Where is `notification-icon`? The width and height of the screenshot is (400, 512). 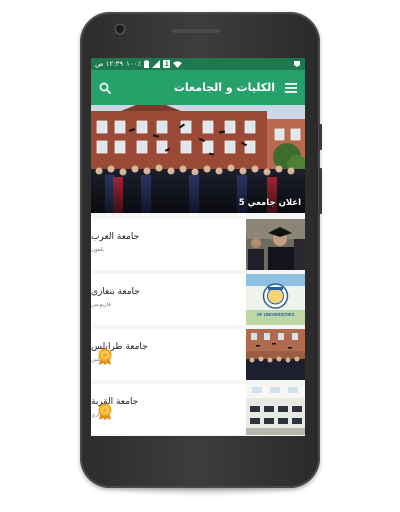 notification-icon is located at coordinates (297, 64).